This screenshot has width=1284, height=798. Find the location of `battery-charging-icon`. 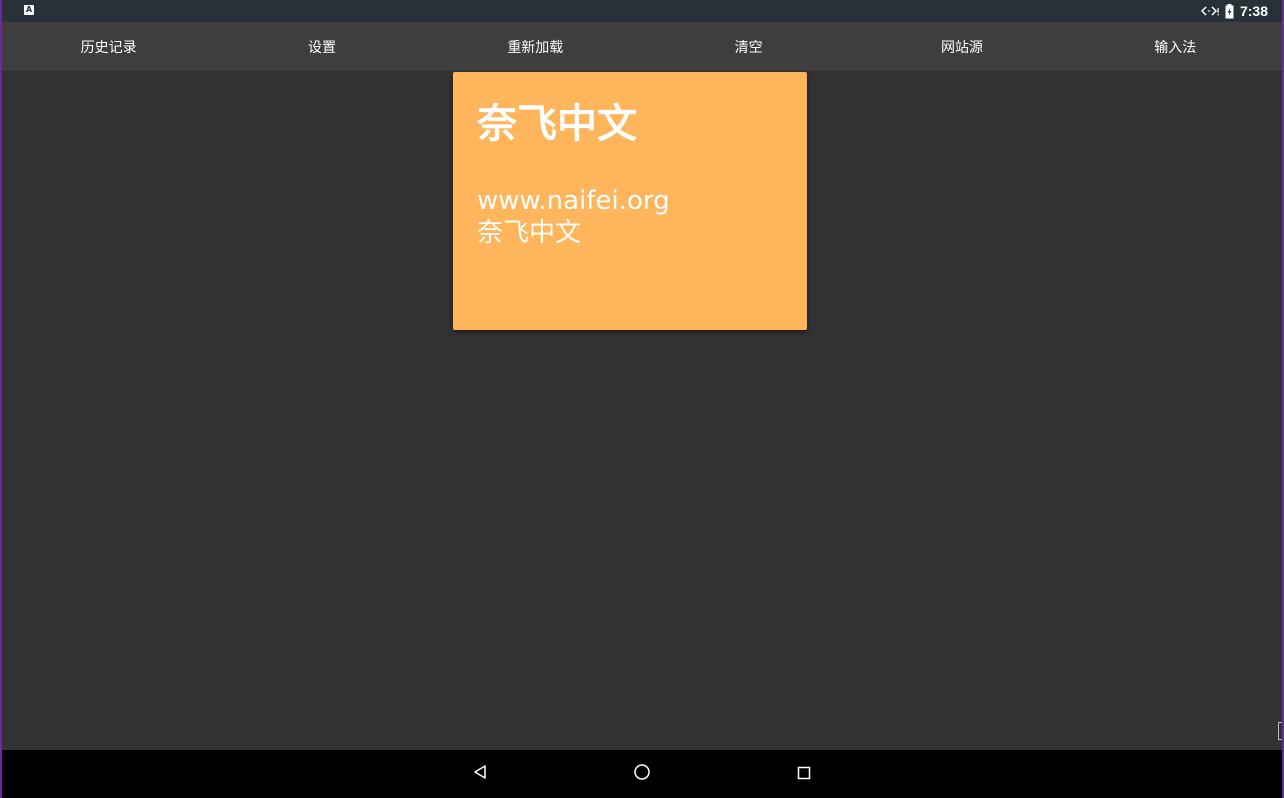

battery-charging-icon is located at coordinates (1229, 11).